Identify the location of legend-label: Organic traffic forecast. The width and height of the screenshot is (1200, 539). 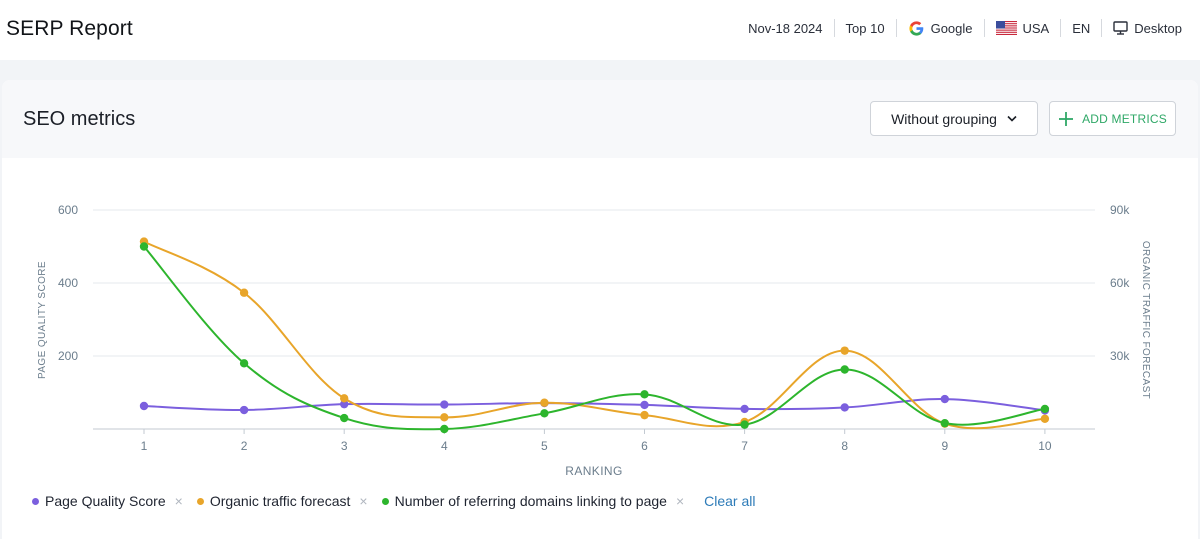
(280, 501).